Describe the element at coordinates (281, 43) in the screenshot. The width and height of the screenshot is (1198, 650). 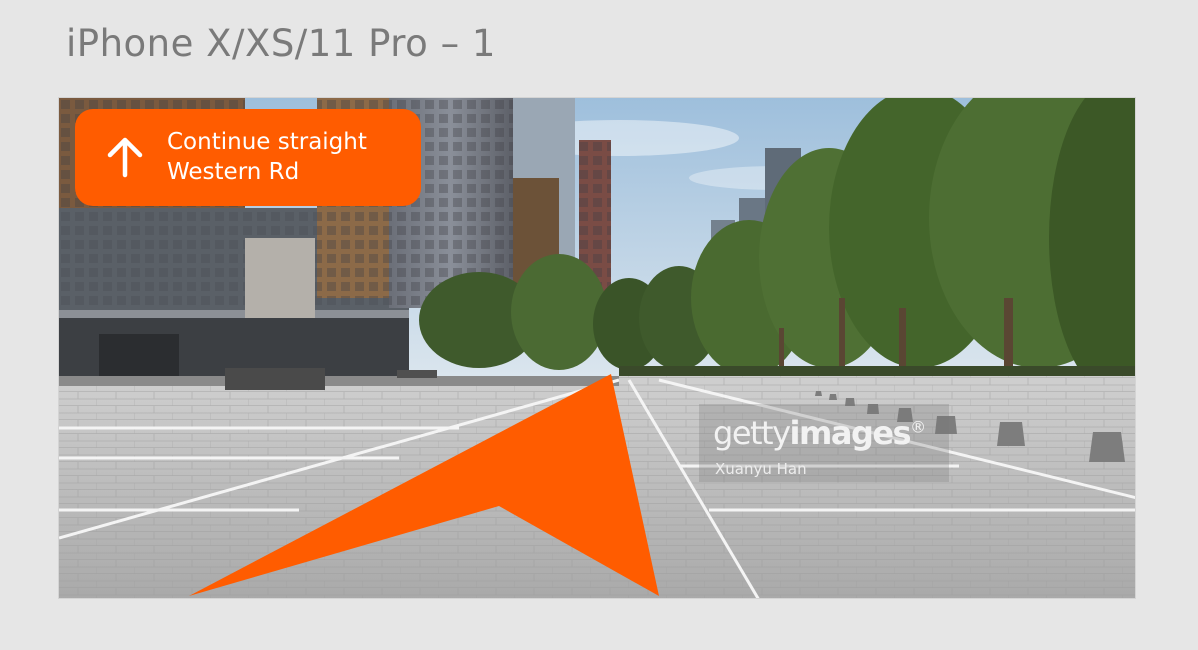
I see `artboard-title: iPhone X/XS/11 Pro – 1` at that location.